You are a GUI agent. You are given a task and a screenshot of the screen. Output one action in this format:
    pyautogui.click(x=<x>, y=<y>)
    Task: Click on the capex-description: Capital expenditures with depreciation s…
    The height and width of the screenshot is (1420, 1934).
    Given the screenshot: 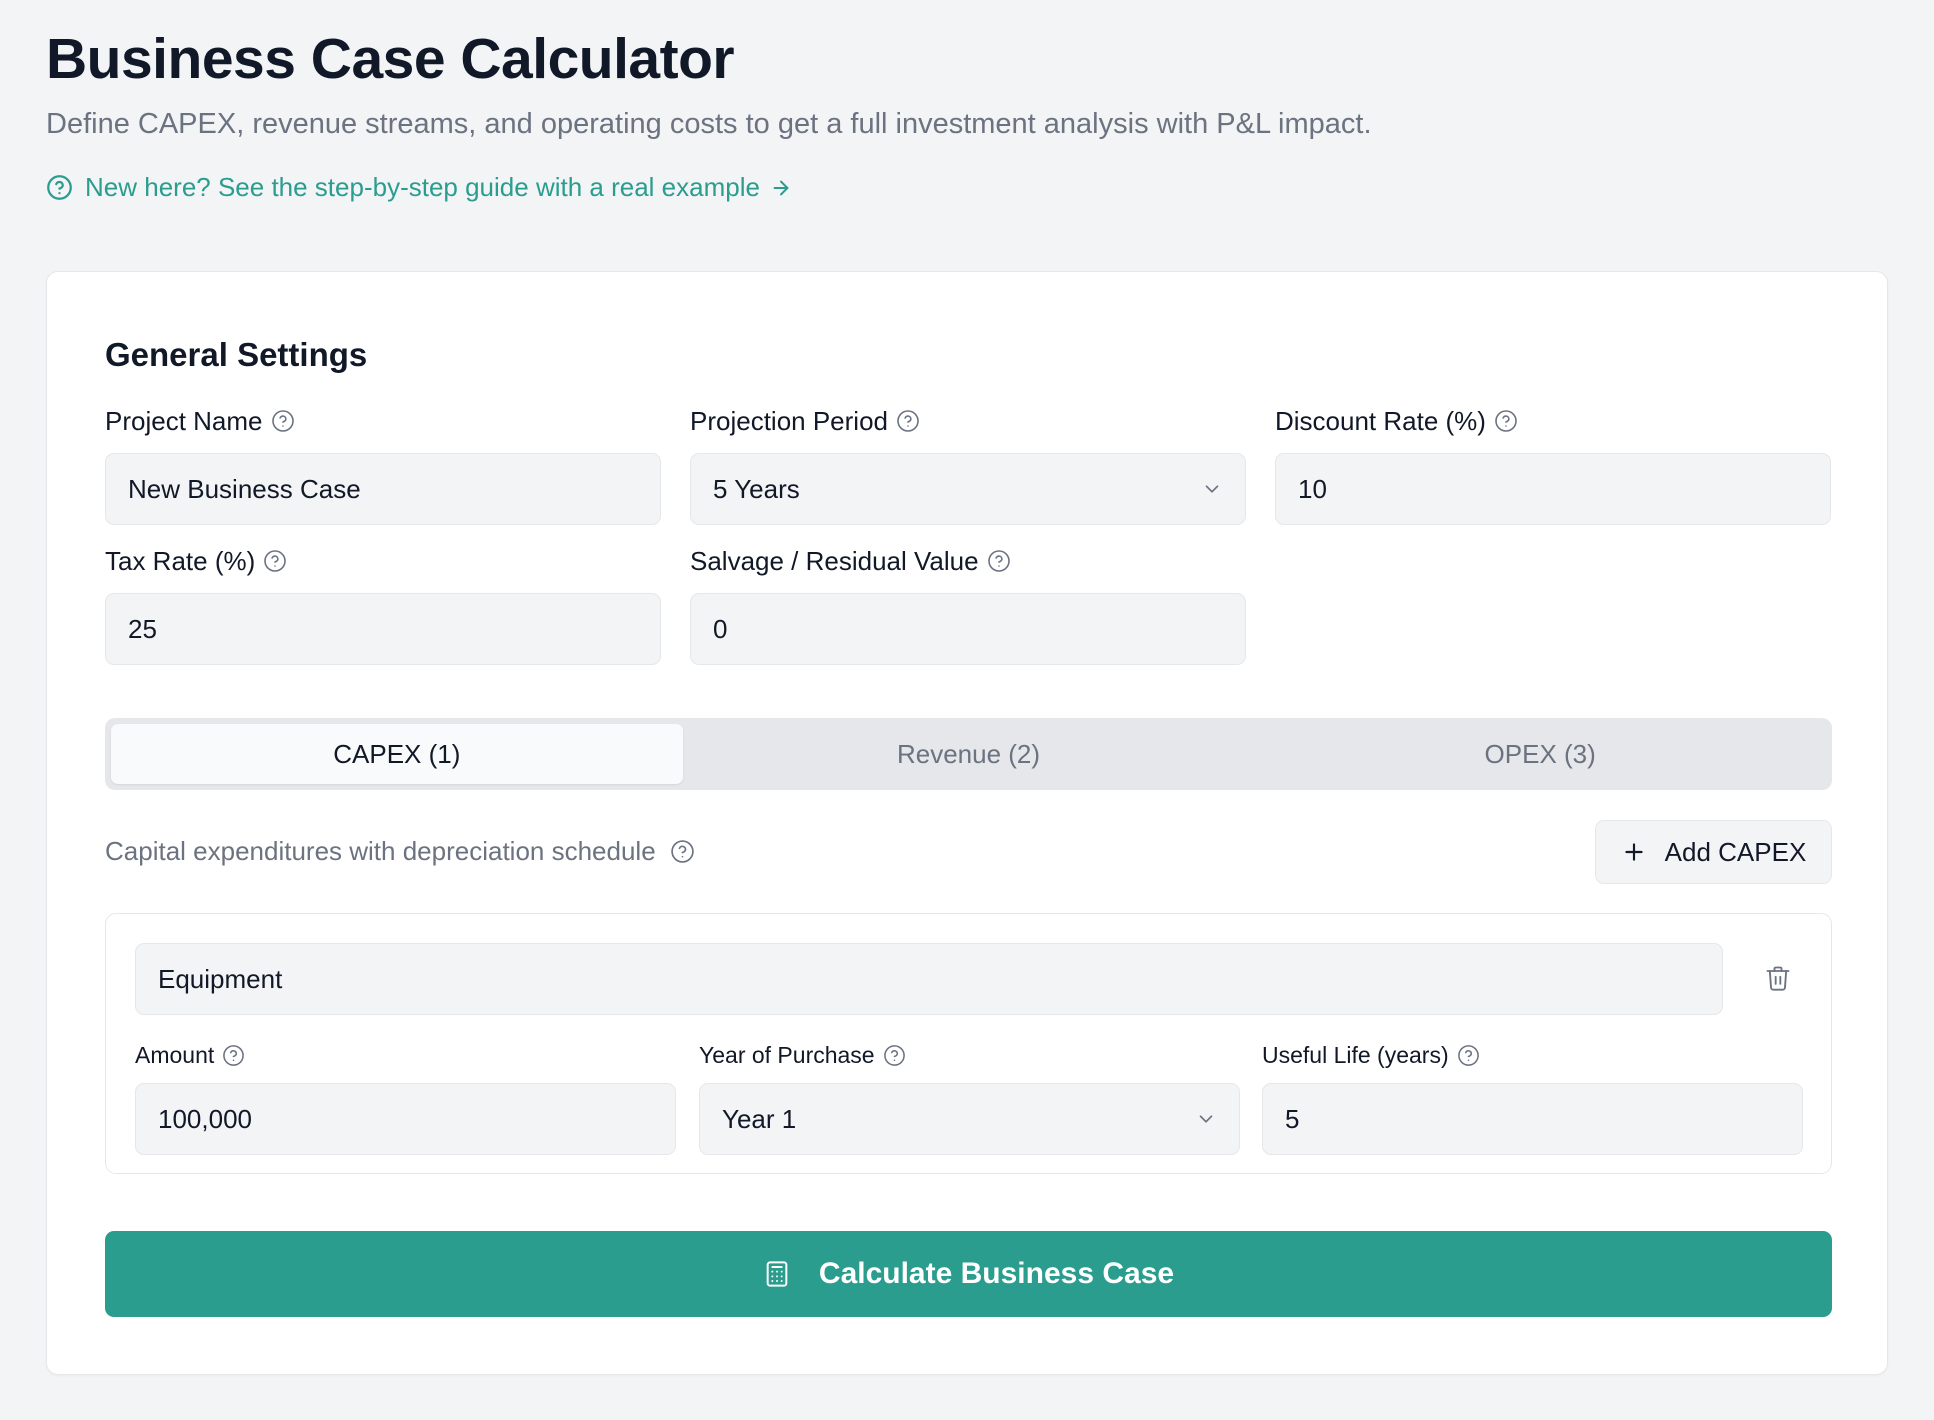 What is the action you would take?
    pyautogui.click(x=400, y=851)
    